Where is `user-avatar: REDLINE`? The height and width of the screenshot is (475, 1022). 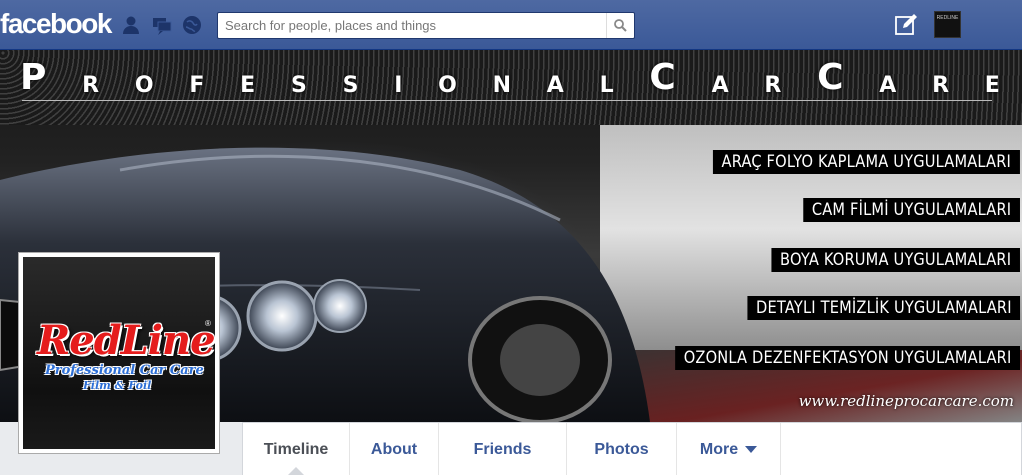
user-avatar: REDLINE is located at coordinates (947, 24).